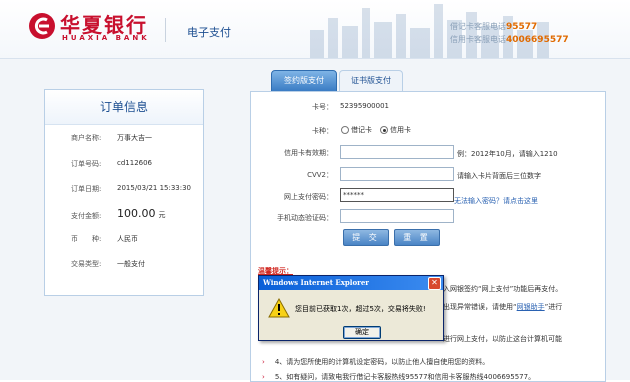 The image size is (630, 382). What do you see at coordinates (322, 107) in the screenshot?
I see `card-number-label: 卡号：` at bounding box center [322, 107].